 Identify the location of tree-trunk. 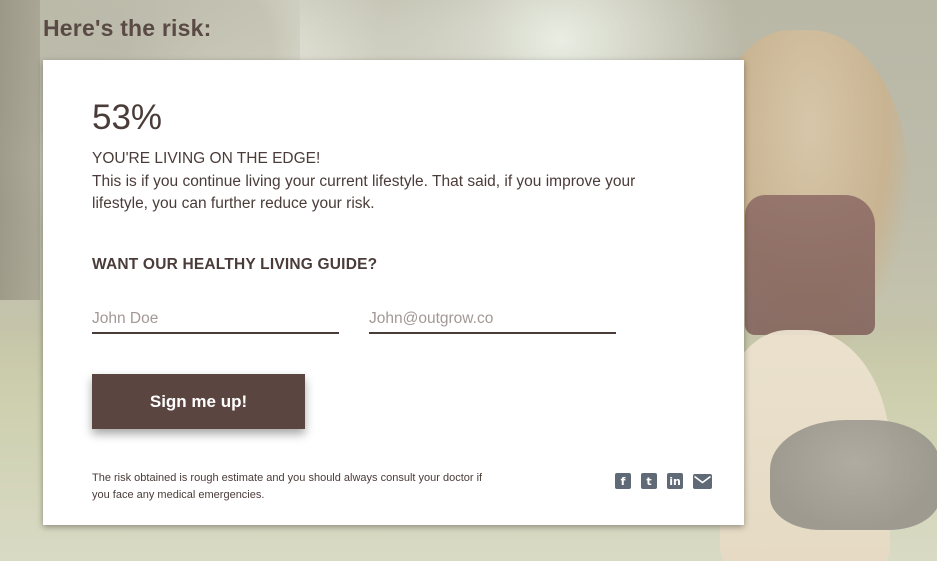
(20, 150).